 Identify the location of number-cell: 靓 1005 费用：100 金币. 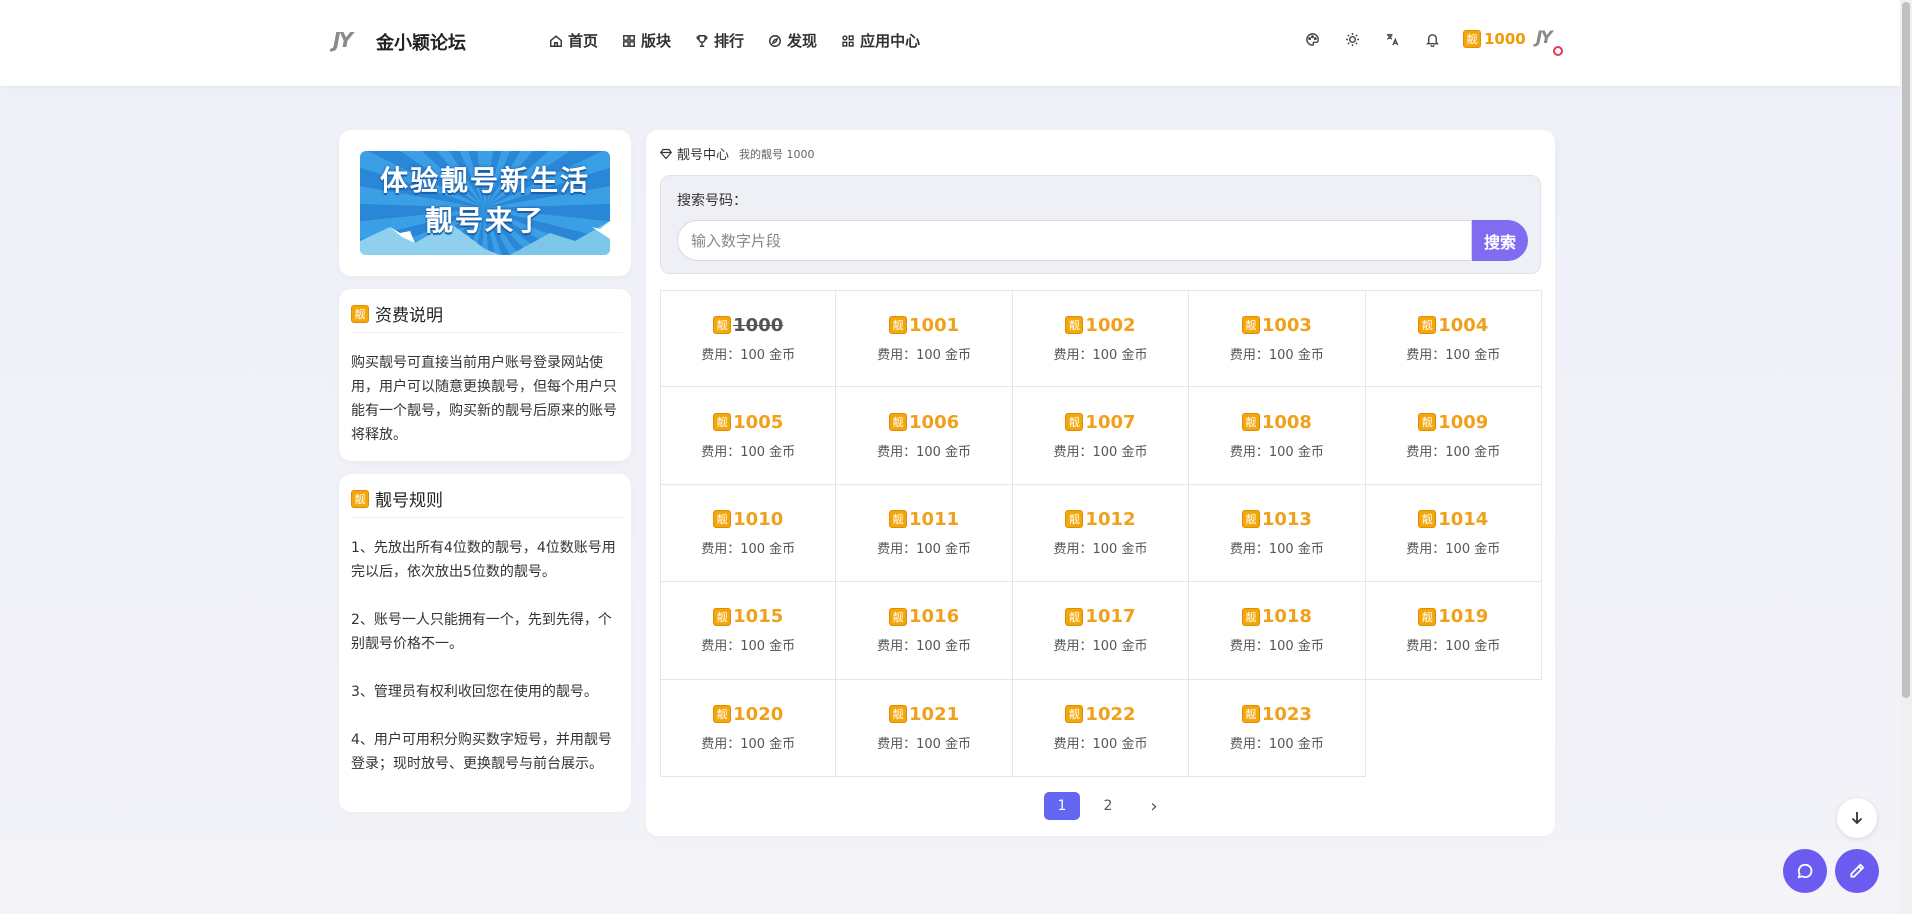
(748, 436).